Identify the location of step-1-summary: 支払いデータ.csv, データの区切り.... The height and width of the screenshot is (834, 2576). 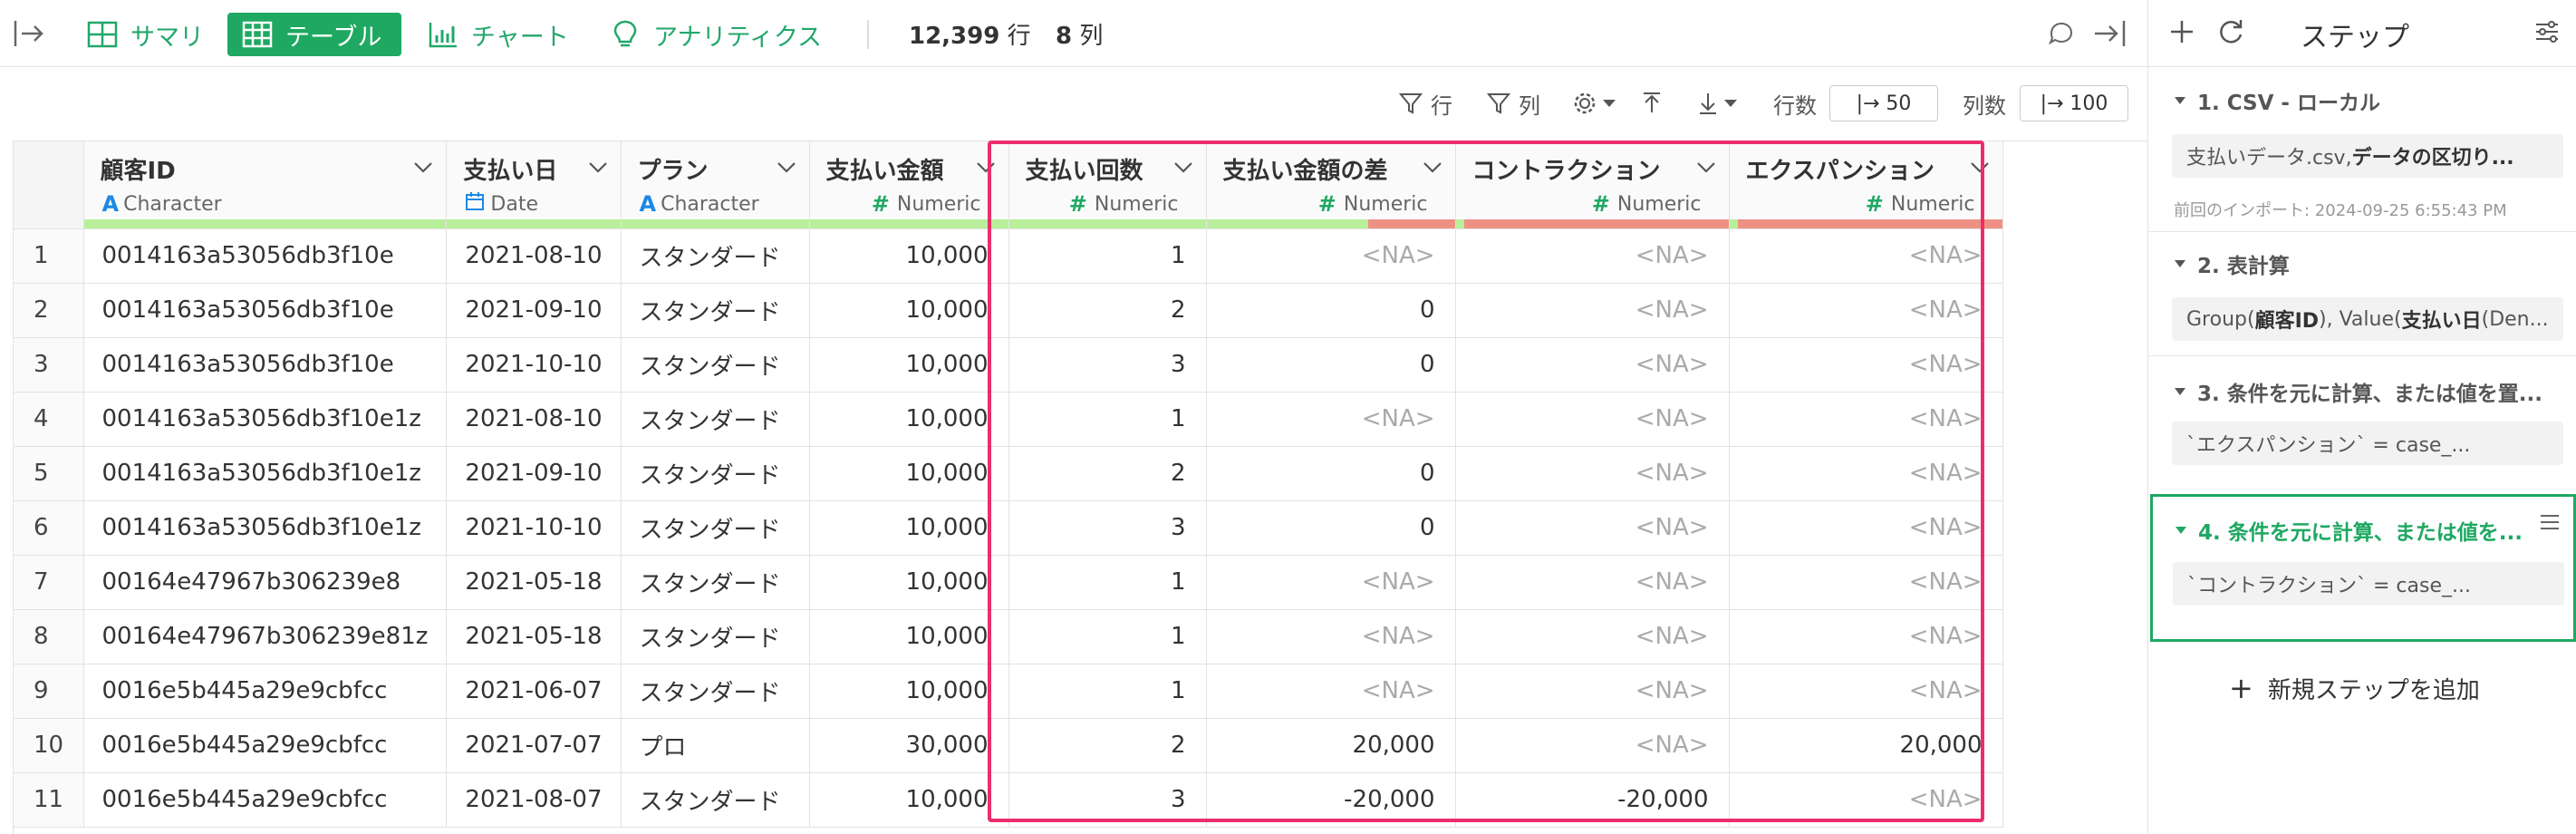
(2367, 156).